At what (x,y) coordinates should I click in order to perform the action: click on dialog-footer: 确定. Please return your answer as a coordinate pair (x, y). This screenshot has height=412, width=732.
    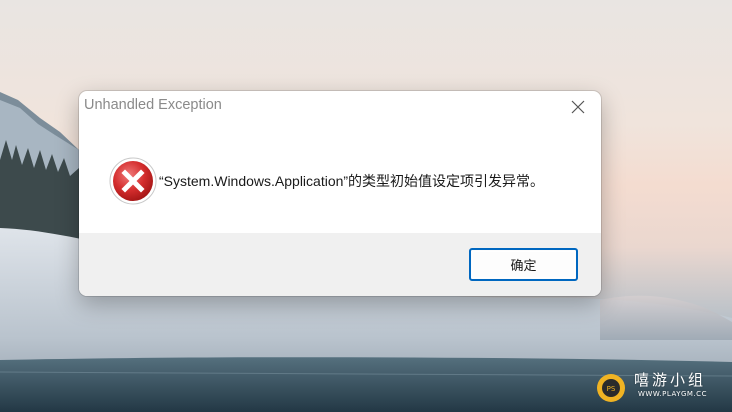
    Looking at the image, I should click on (340, 264).